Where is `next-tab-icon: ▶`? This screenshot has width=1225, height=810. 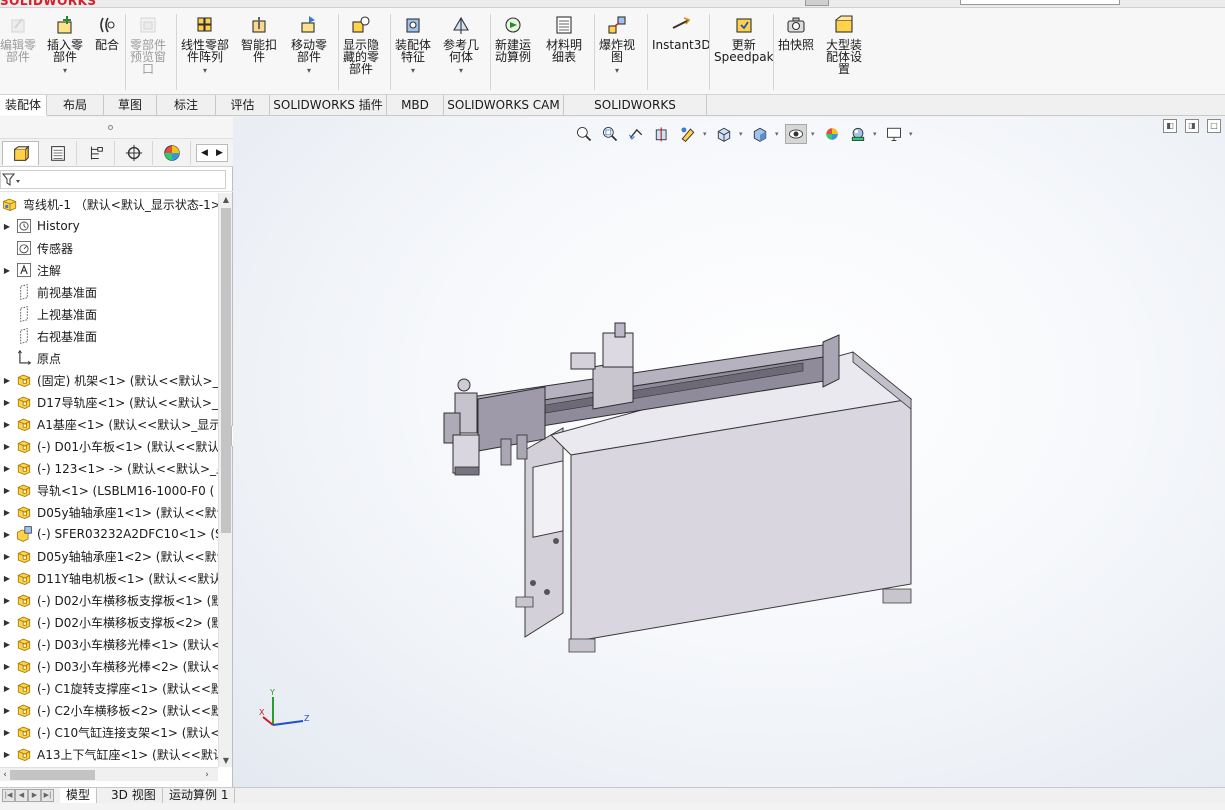 next-tab-icon: ▶ is located at coordinates (34, 795).